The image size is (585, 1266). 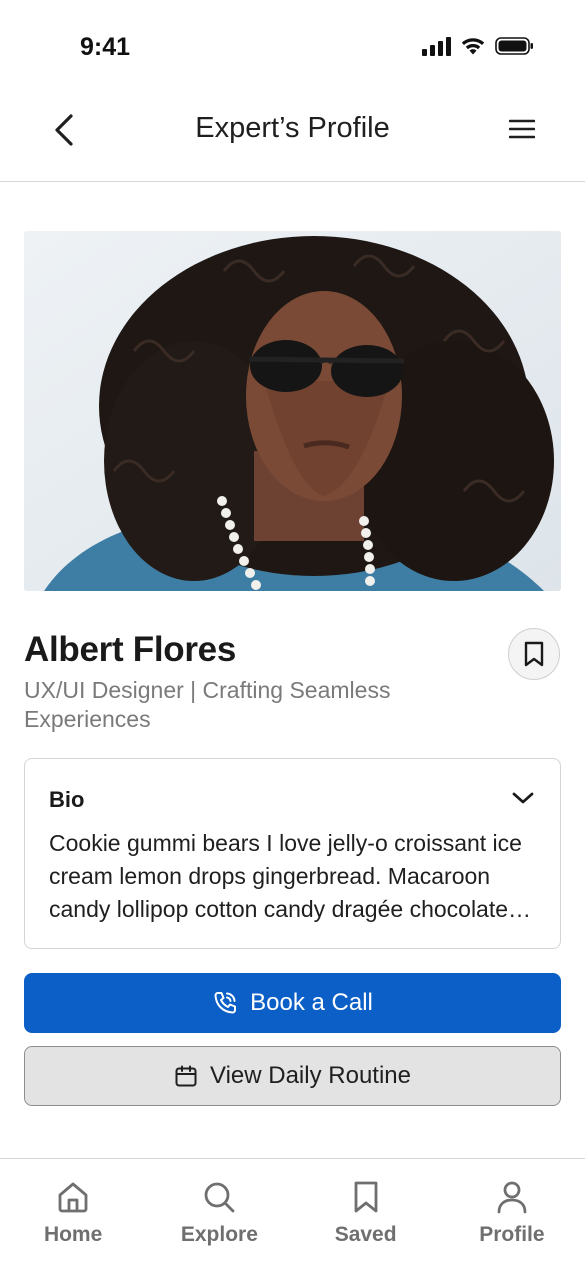 I want to click on tab-explore: Explore, so click(x=219, y=1212).